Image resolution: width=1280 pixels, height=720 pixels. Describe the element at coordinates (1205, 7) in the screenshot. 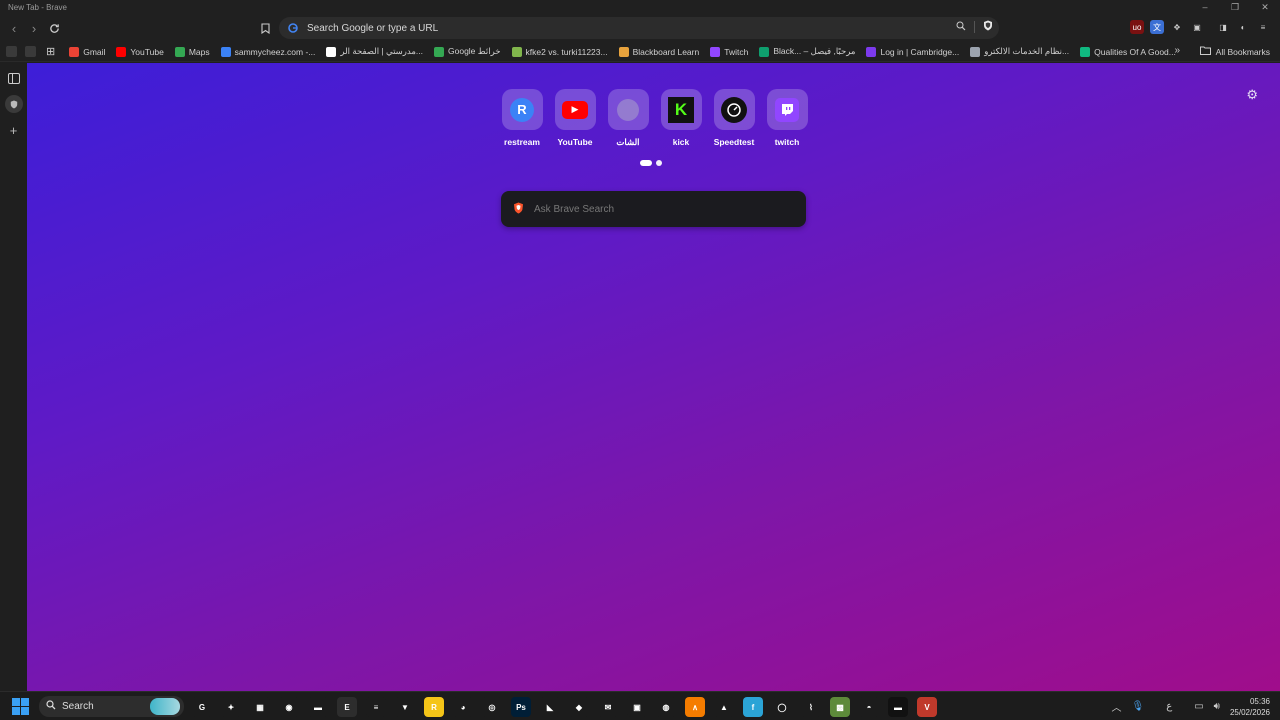

I see `minimize-button: –` at that location.